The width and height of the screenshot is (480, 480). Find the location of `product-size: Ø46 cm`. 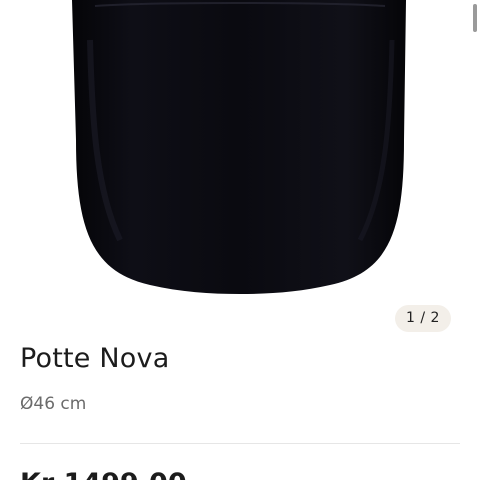

product-size: Ø46 cm is located at coordinates (53, 404).